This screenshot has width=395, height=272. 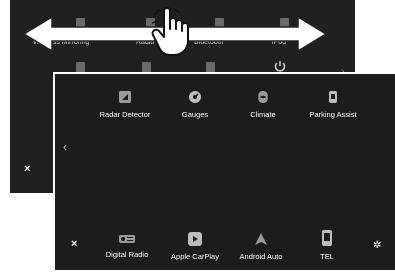 What do you see at coordinates (125, 114) in the screenshot?
I see `app-label: Radar Detector` at bounding box center [125, 114].